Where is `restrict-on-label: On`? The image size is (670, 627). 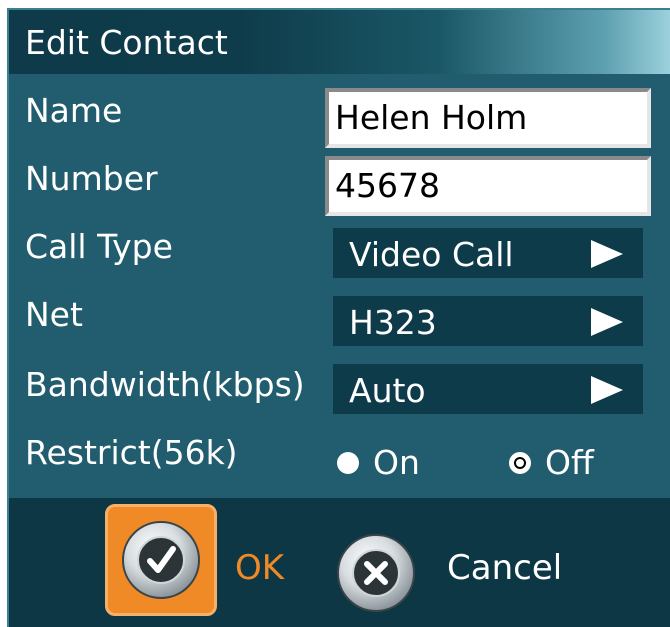 restrict-on-label: On is located at coordinates (396, 462).